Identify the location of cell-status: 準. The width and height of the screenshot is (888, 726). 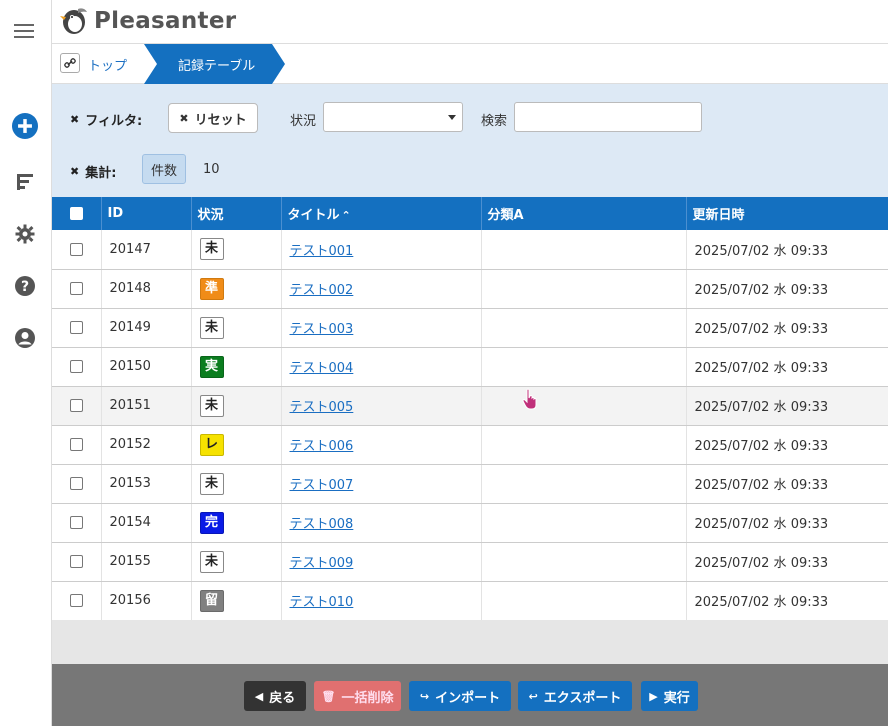
(236, 289).